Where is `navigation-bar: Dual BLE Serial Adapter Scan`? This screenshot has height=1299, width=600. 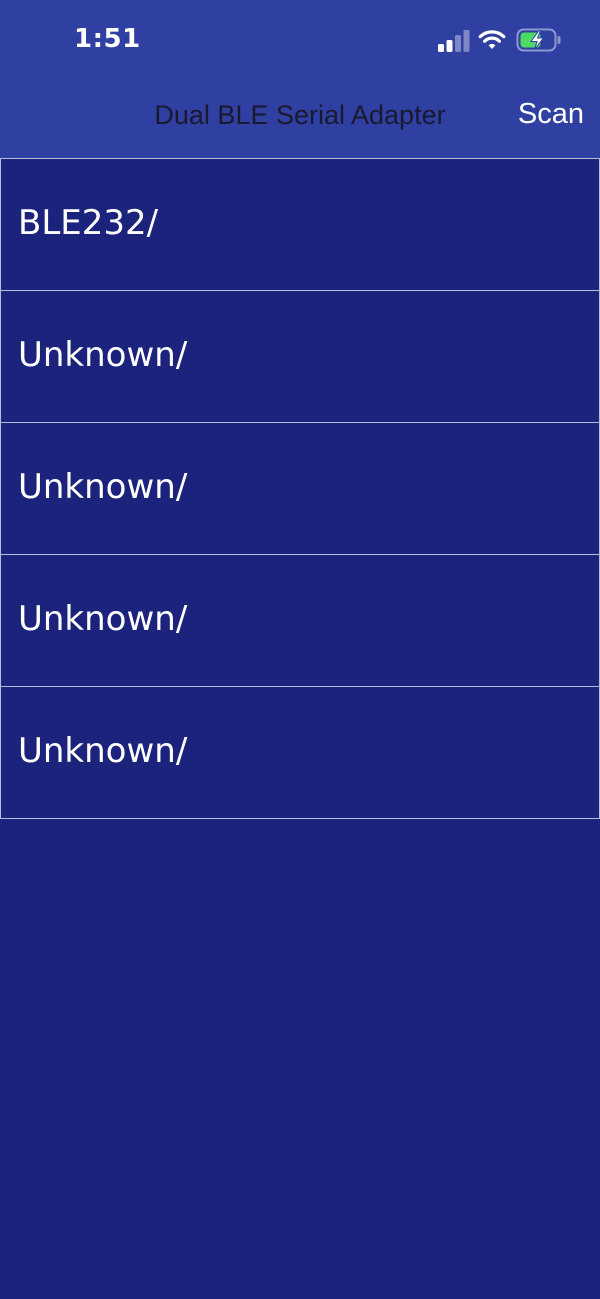 navigation-bar: Dual BLE Serial Adapter Scan is located at coordinates (300, 119).